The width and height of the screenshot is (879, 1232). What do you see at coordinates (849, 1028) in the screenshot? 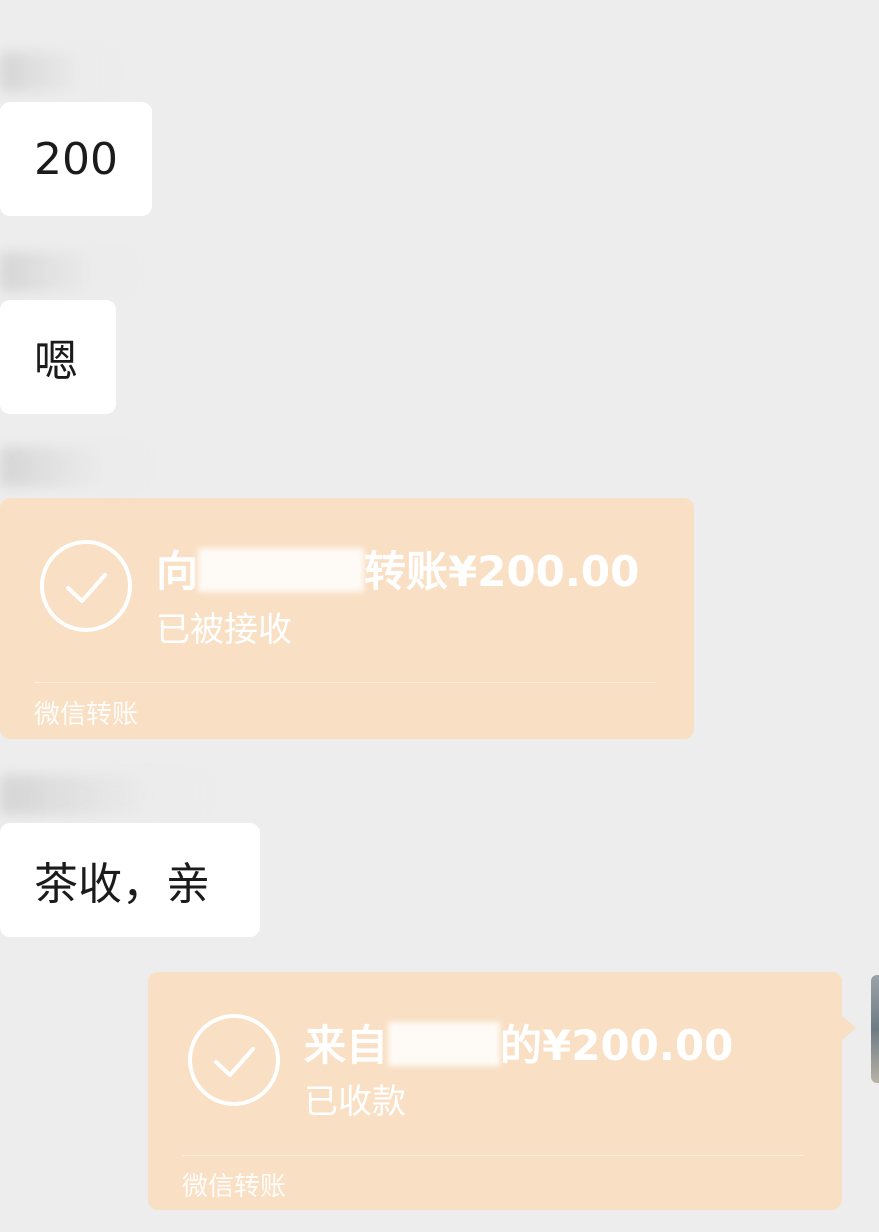
I see `bubble-tail` at bounding box center [849, 1028].